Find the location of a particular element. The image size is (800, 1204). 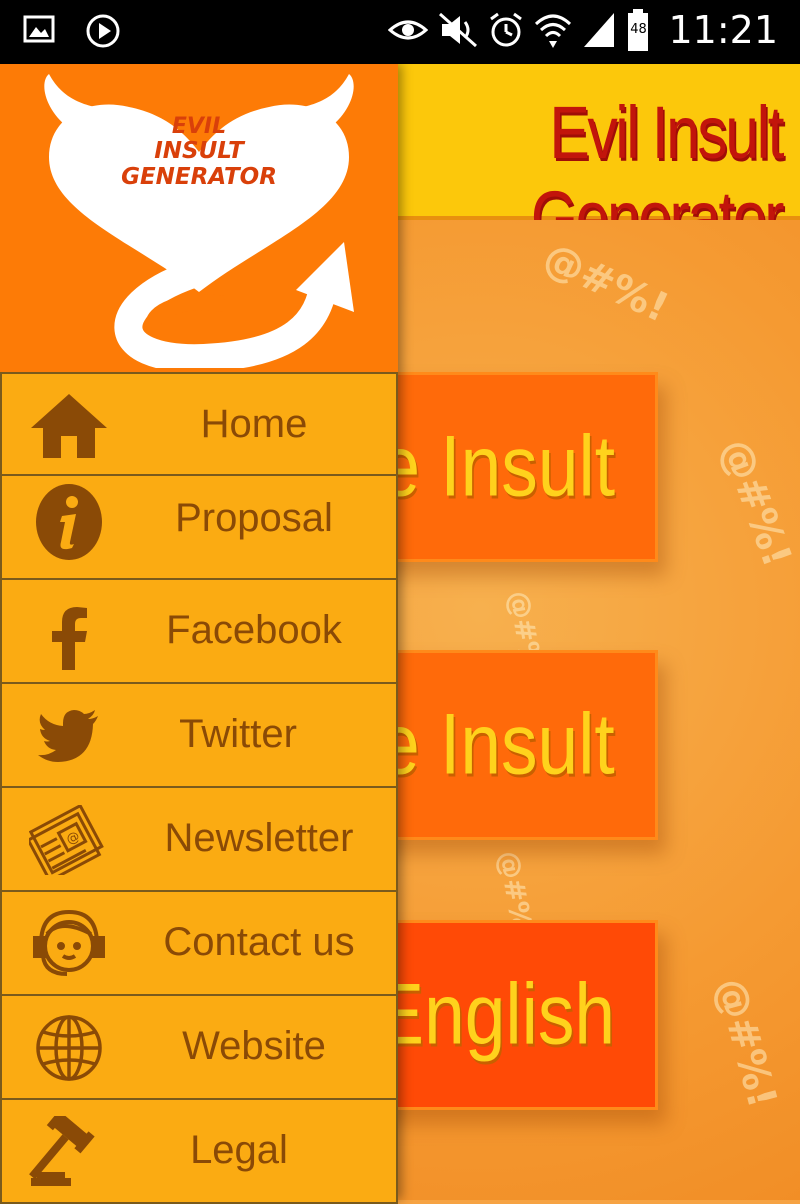

home-icon is located at coordinates (69, 426).